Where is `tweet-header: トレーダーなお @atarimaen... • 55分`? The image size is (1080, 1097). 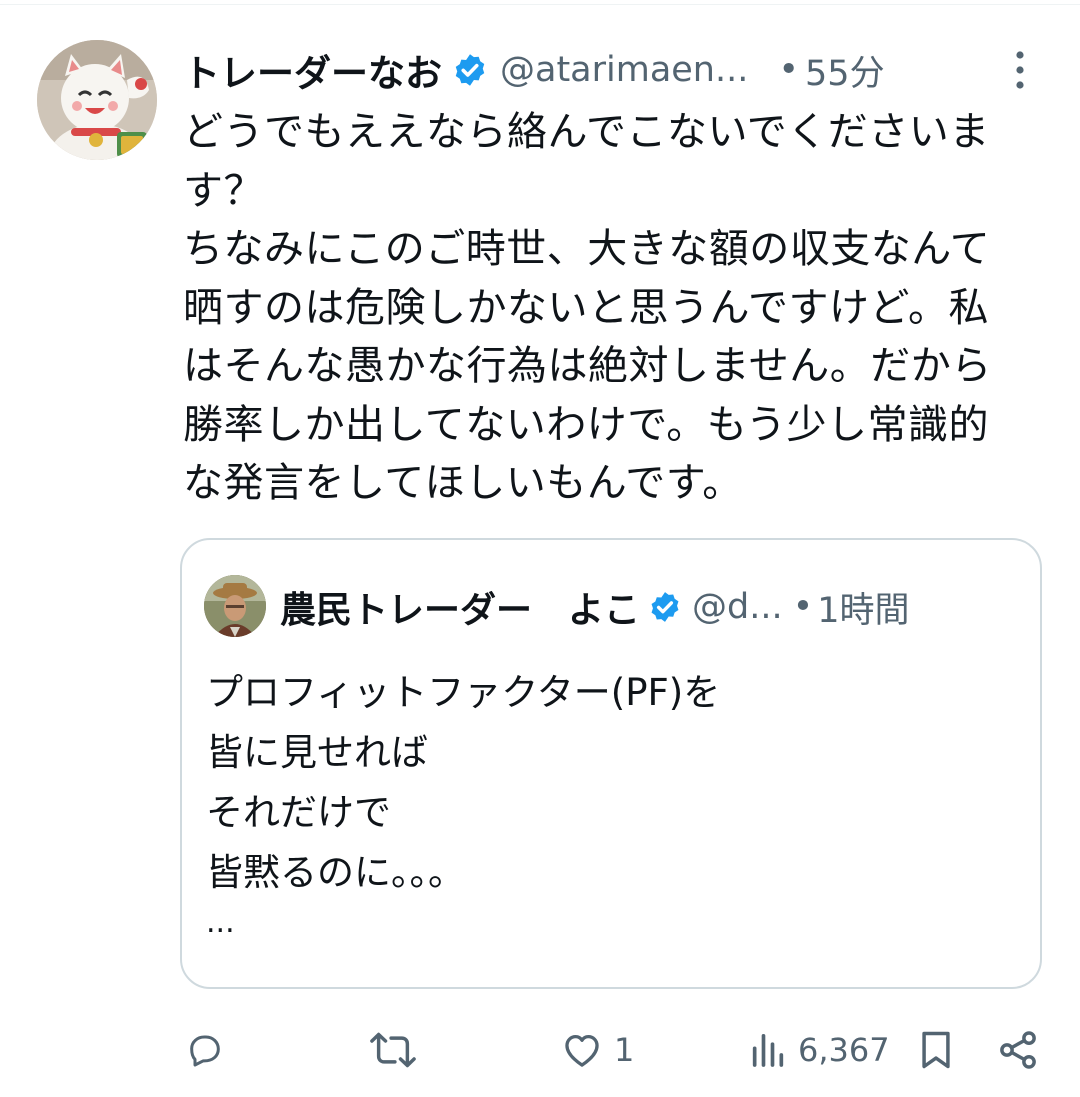
tweet-header: トレーダーなお @atarimaen... • 55分 is located at coordinates (613, 70).